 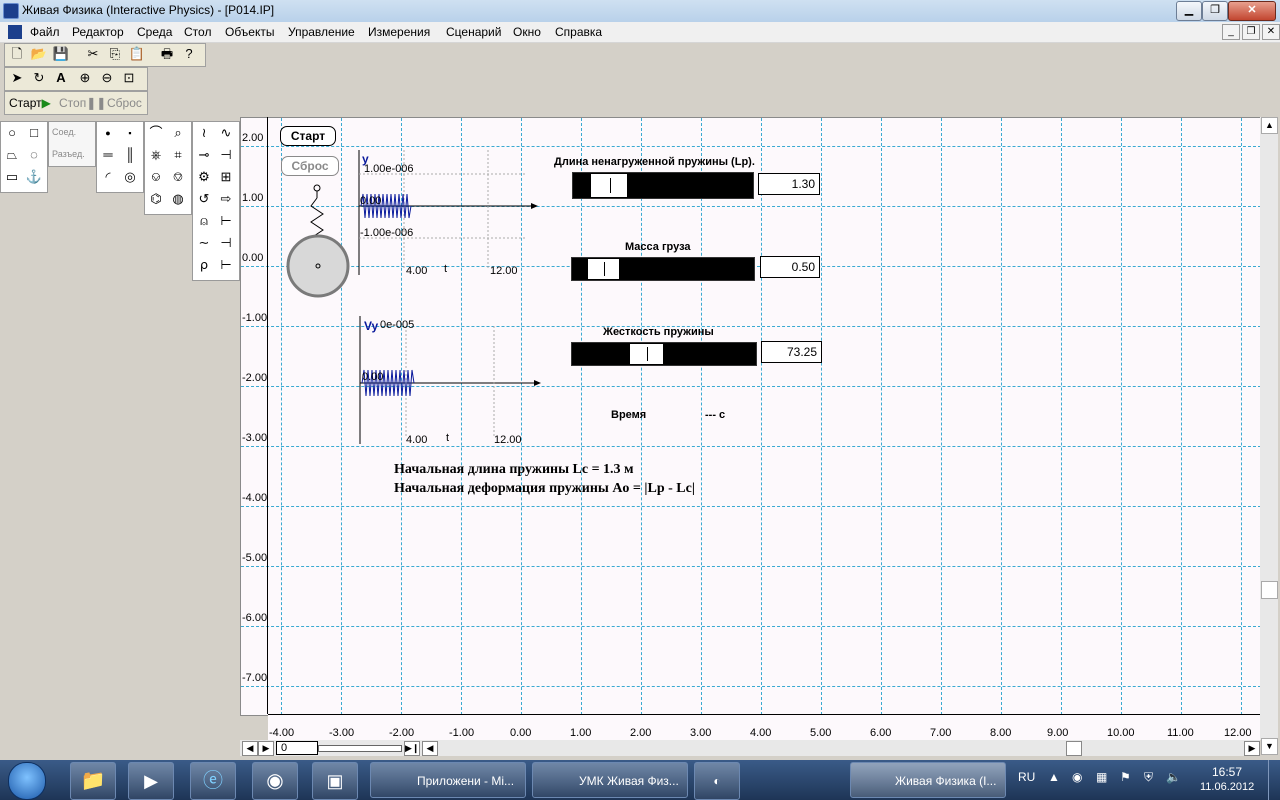 I want to click on slider-spring-length, so click(x=663, y=185).